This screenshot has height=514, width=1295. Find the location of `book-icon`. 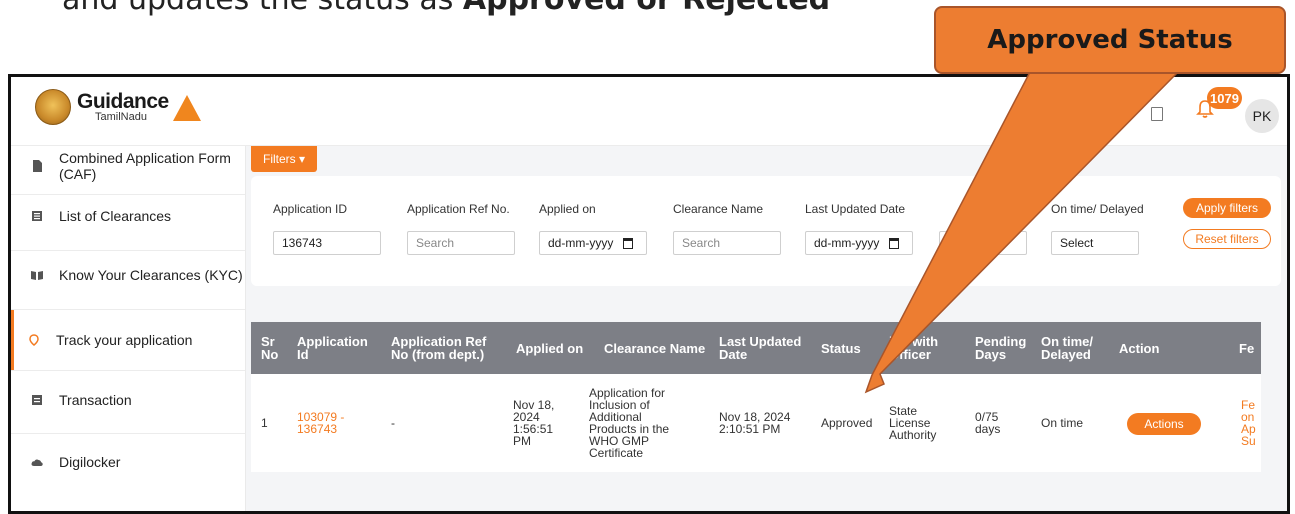

book-icon is located at coordinates (37, 275).